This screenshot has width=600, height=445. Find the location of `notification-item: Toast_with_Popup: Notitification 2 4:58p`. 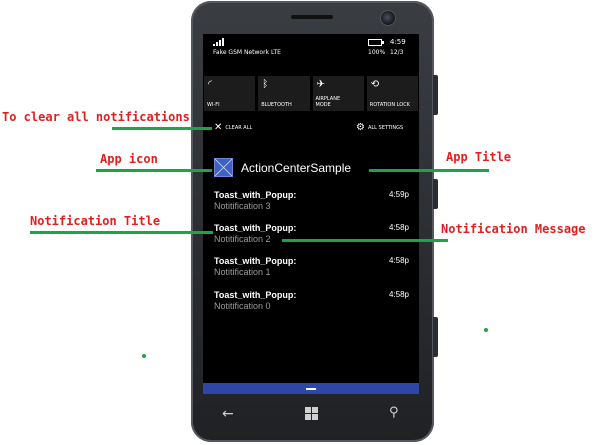

notification-item: Toast_with_Popup: Notitification 2 4:58p is located at coordinates (311, 237).